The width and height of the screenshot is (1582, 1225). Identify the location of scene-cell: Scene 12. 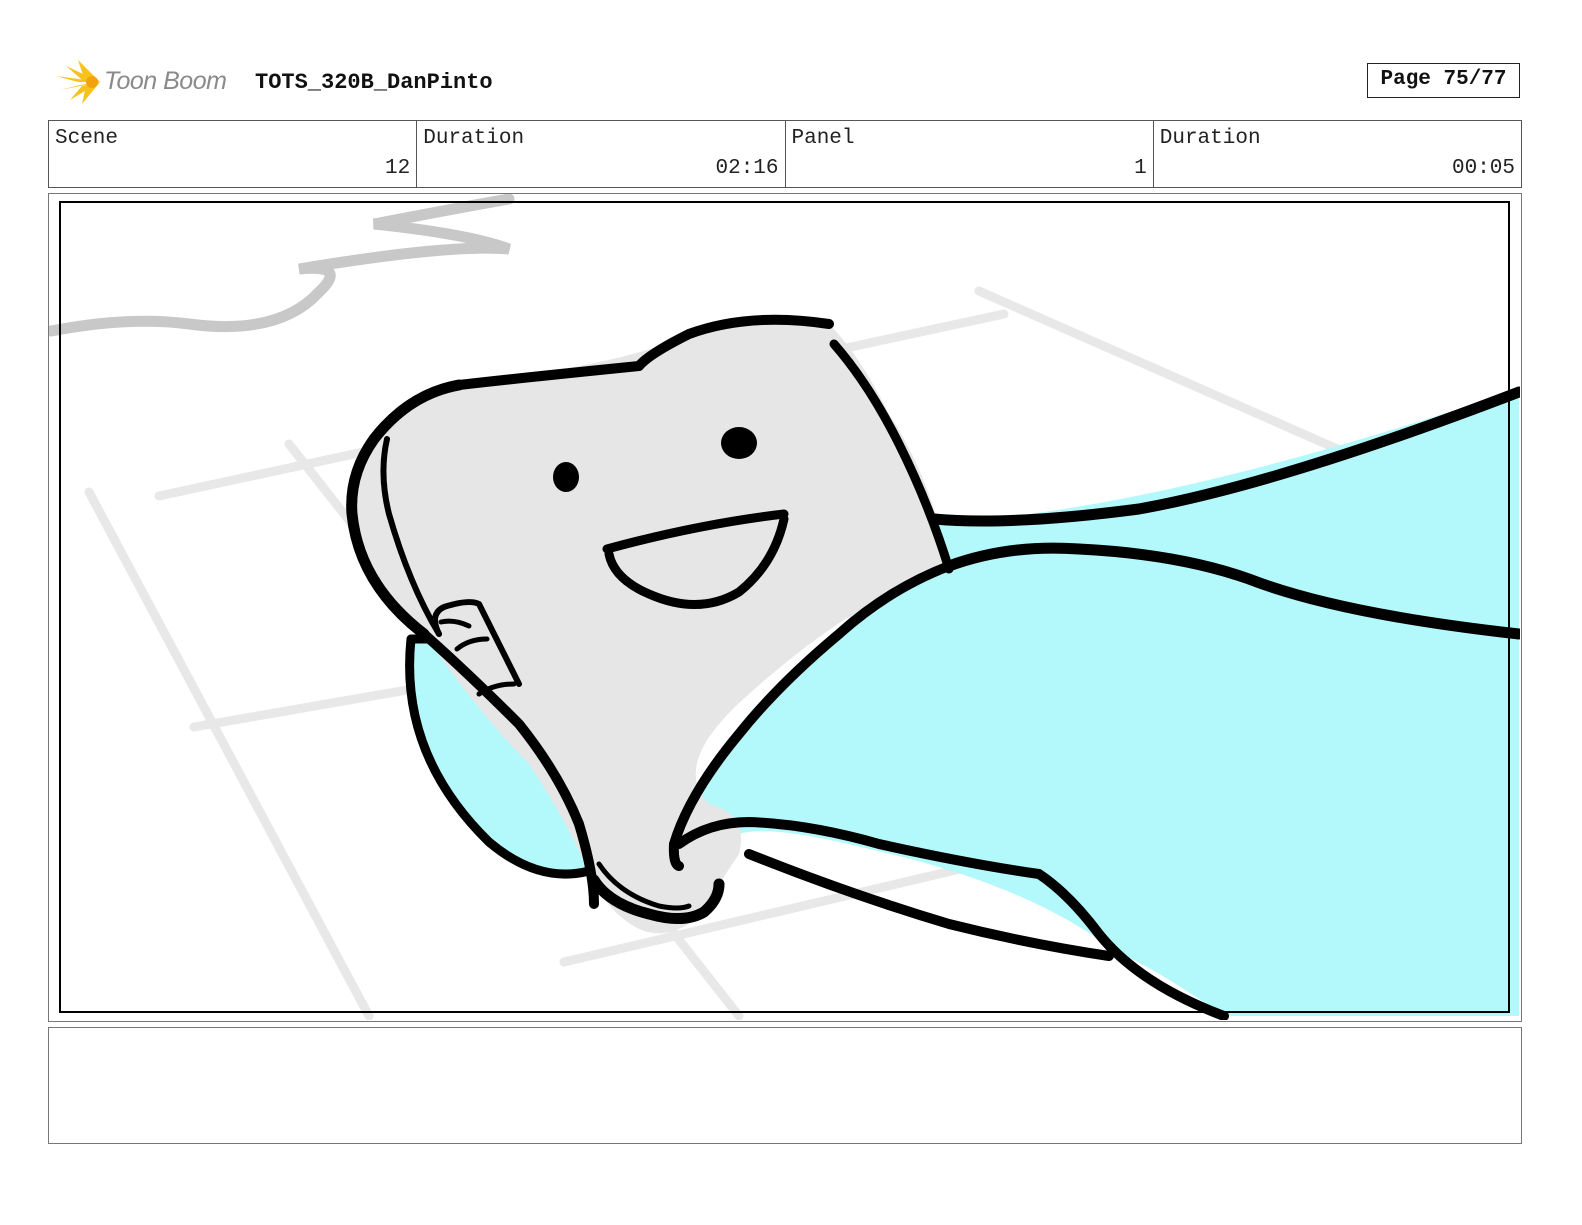
(233, 154).